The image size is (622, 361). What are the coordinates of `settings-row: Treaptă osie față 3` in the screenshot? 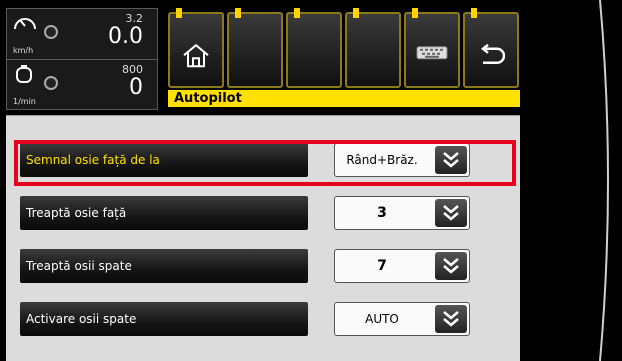 It's located at (266, 213).